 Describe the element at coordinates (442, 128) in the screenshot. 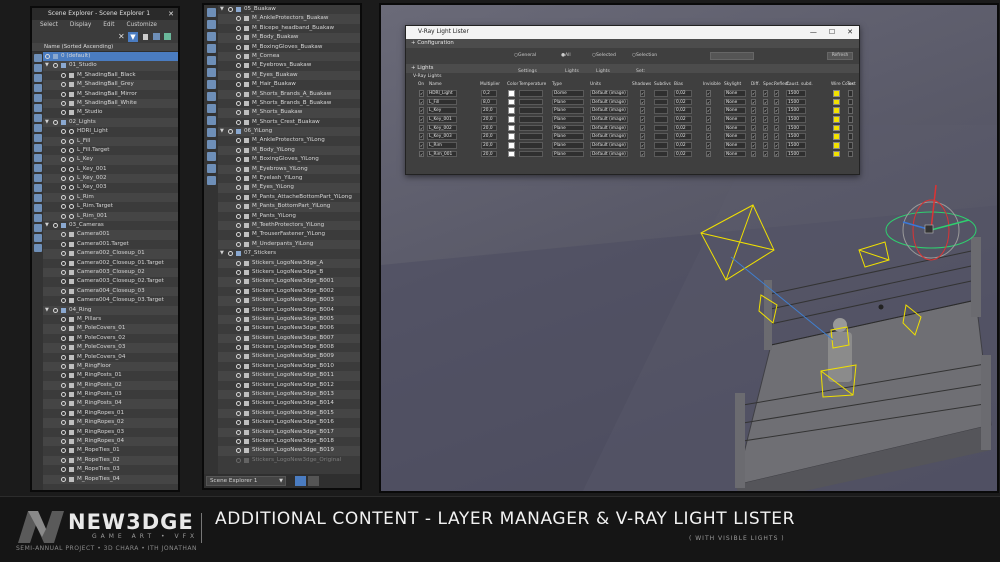

I see `light-name-field: L_Key_002` at that location.